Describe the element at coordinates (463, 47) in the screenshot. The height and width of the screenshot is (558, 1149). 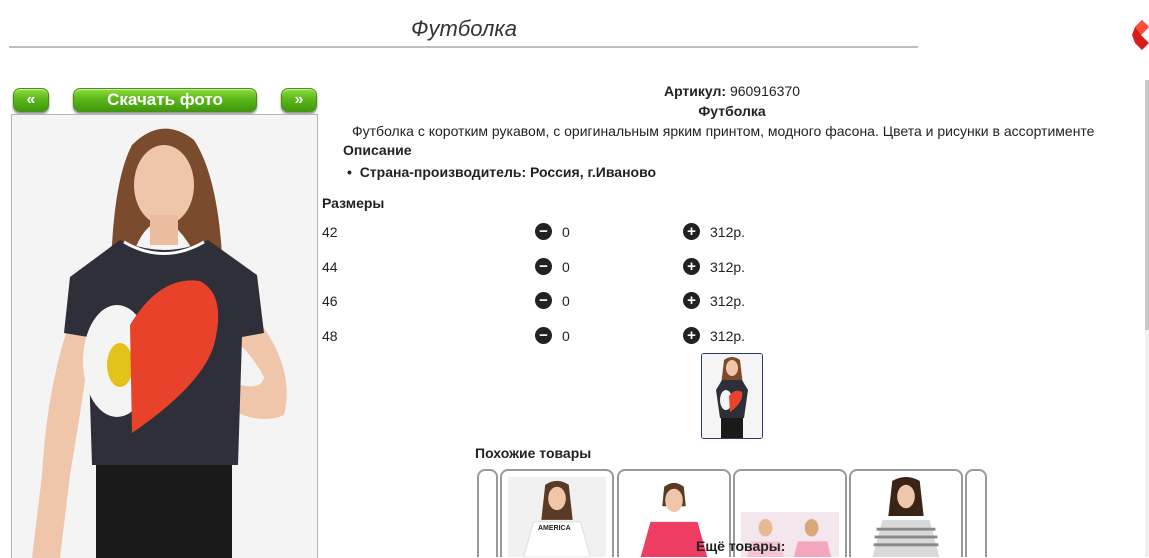
I see `title-divider` at that location.